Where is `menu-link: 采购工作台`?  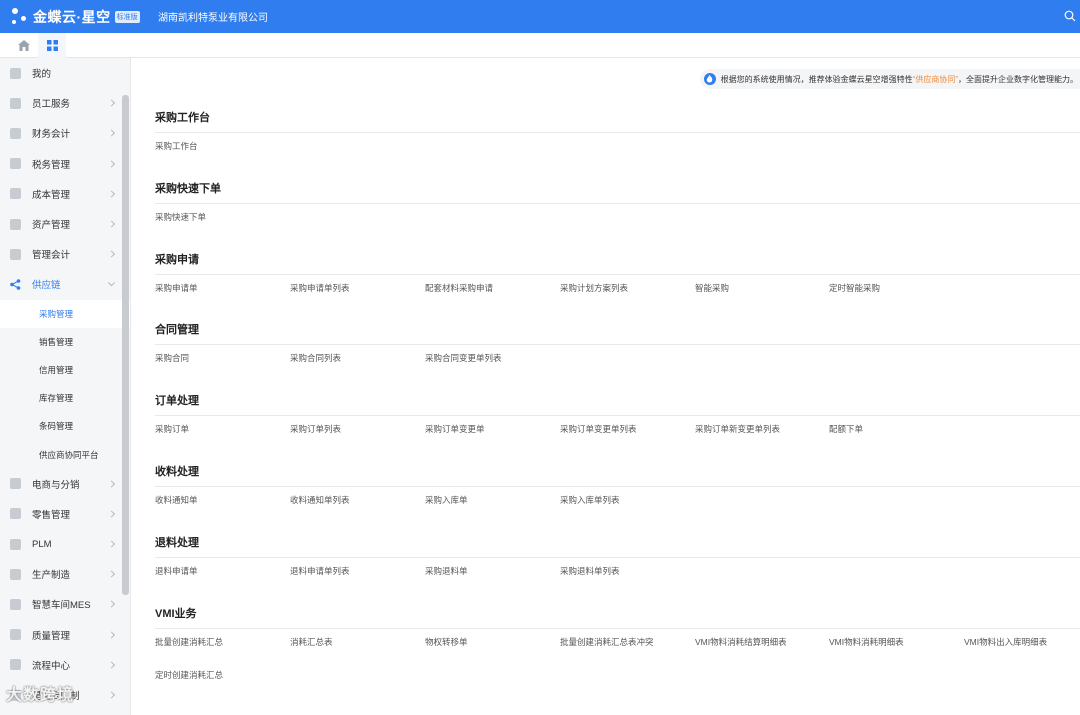 menu-link: 采购工作台 is located at coordinates (176, 146).